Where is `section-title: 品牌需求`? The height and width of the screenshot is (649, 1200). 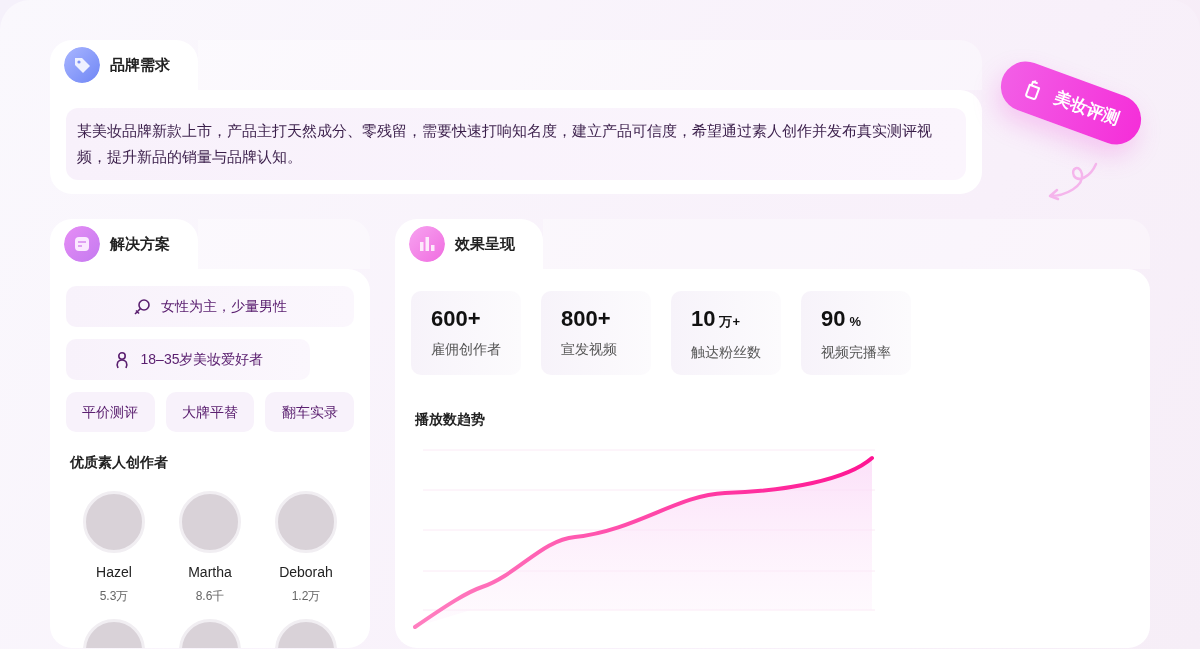 section-title: 品牌需求 is located at coordinates (140, 64).